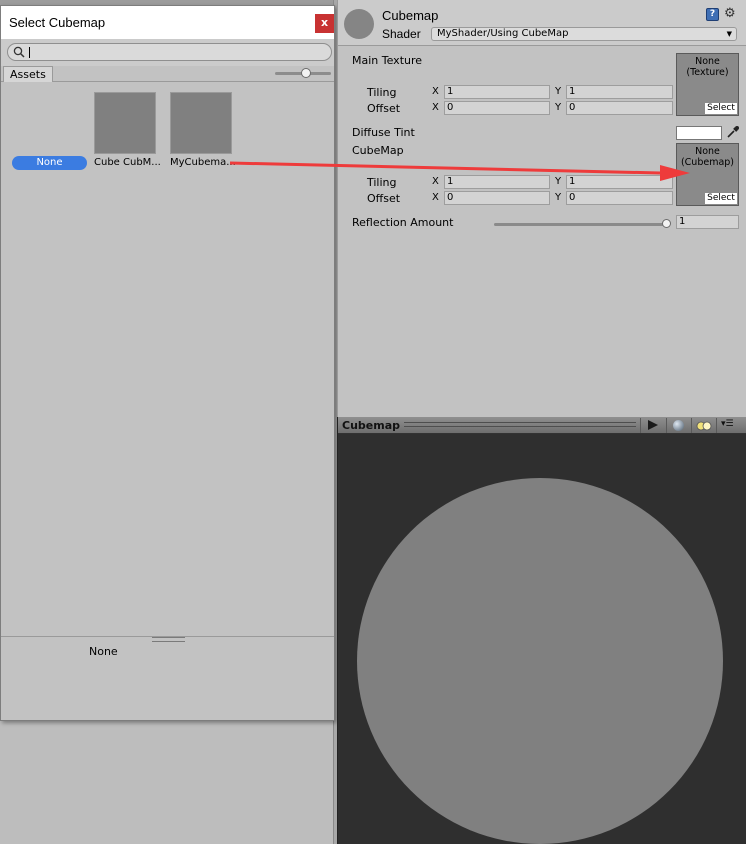 The width and height of the screenshot is (746, 844). Describe the element at coordinates (49, 163) in the screenshot. I see `asset-item-none: None` at that location.